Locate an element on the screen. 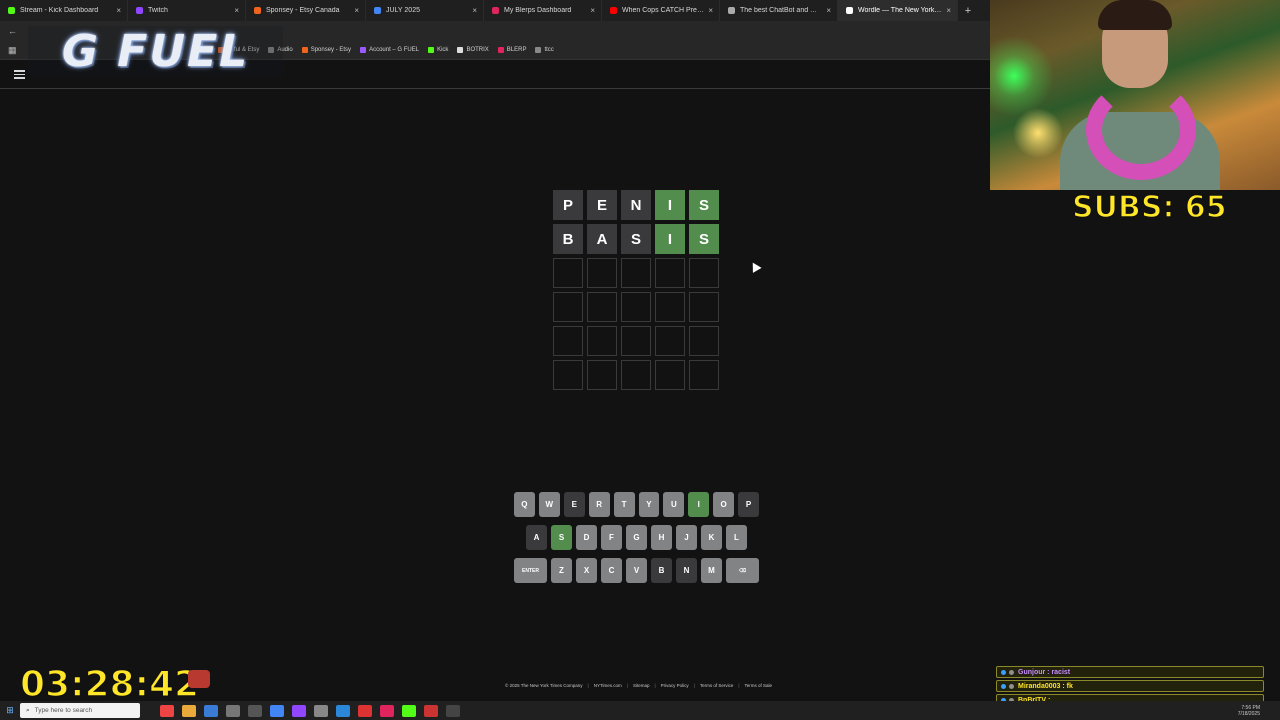  key-k: K is located at coordinates (711, 537).